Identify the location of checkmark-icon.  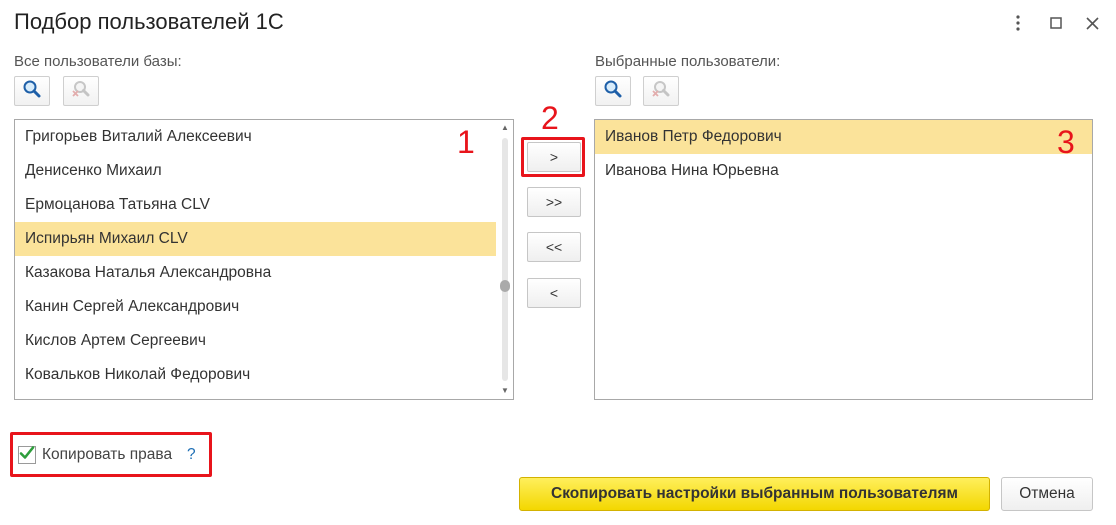
(27, 455).